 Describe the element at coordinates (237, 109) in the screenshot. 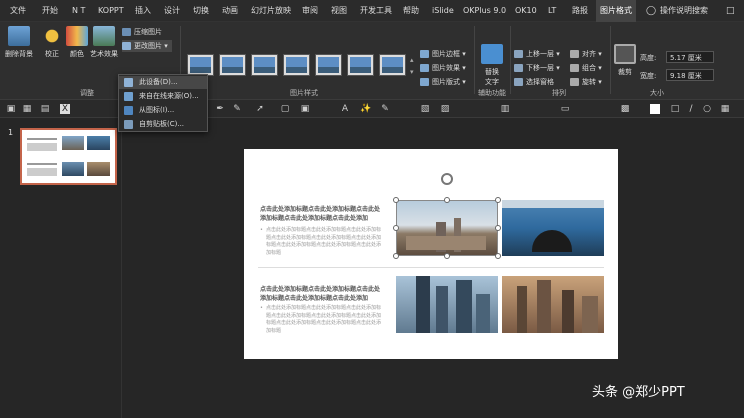

I see `pencil-icon: ✎` at that location.